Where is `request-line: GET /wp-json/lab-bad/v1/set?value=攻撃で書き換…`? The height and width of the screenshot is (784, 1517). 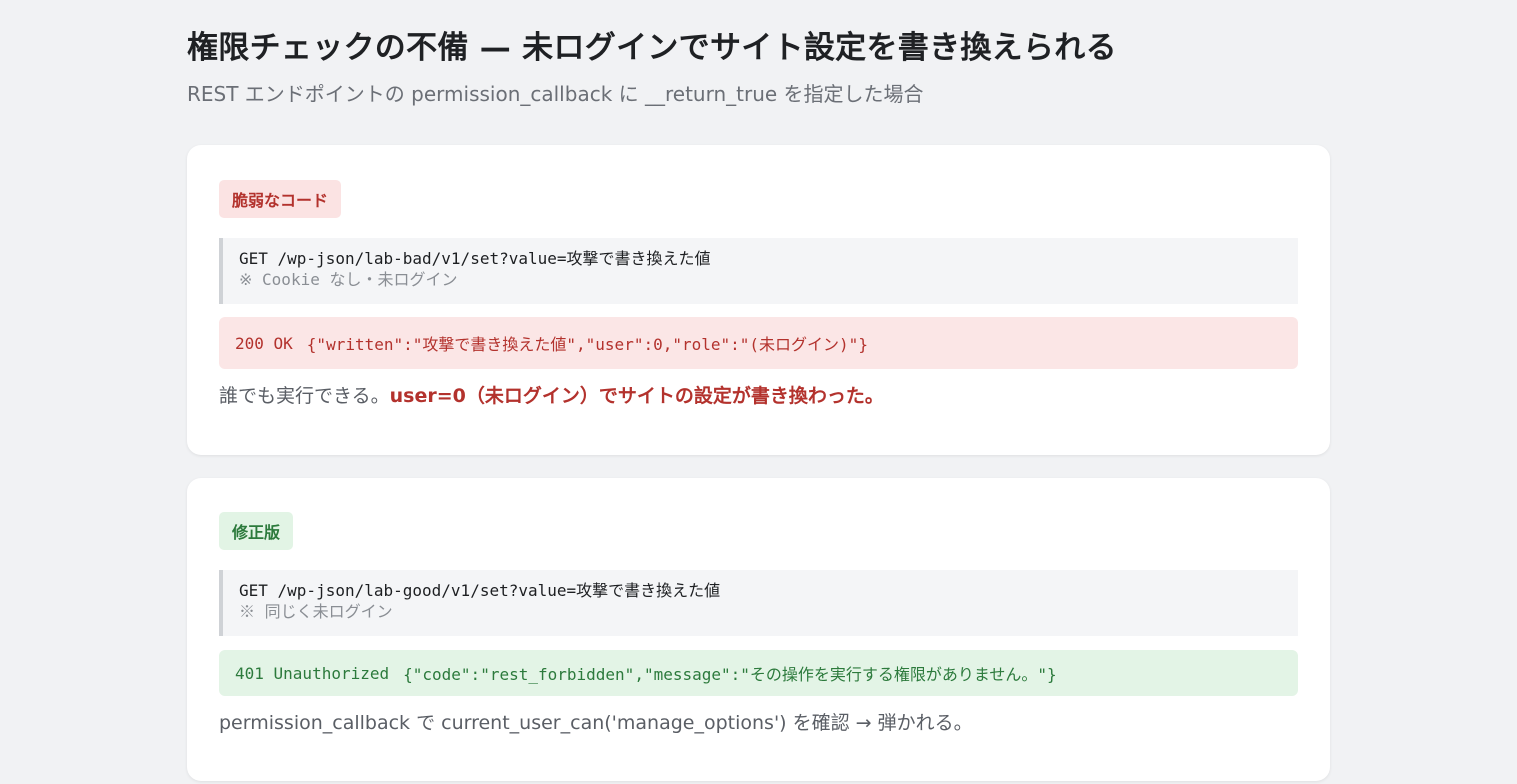
request-line: GET /wp-json/lab-bad/v1/set?value=攻撃で書き換… is located at coordinates (475, 258).